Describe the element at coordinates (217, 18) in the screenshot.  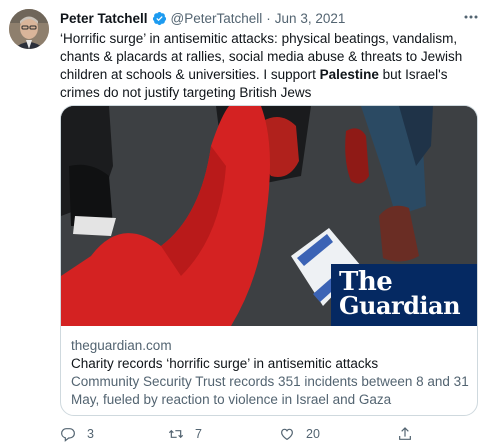
I see `author-handle: @PeterTatchell` at that location.